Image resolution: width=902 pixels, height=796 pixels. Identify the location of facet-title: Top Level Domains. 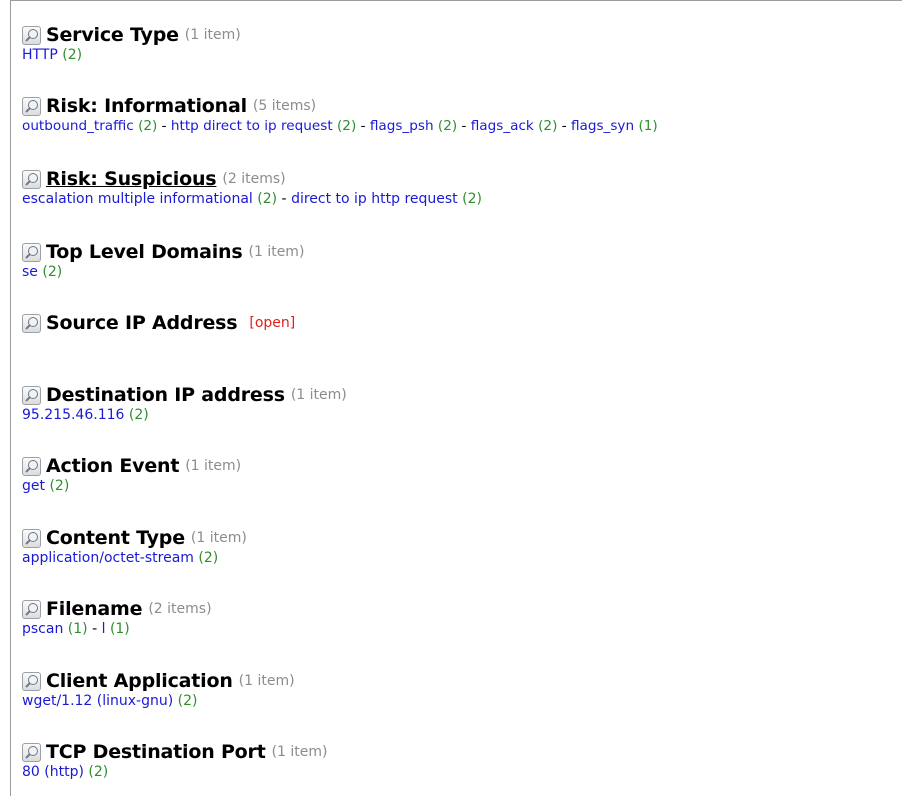
(144, 252).